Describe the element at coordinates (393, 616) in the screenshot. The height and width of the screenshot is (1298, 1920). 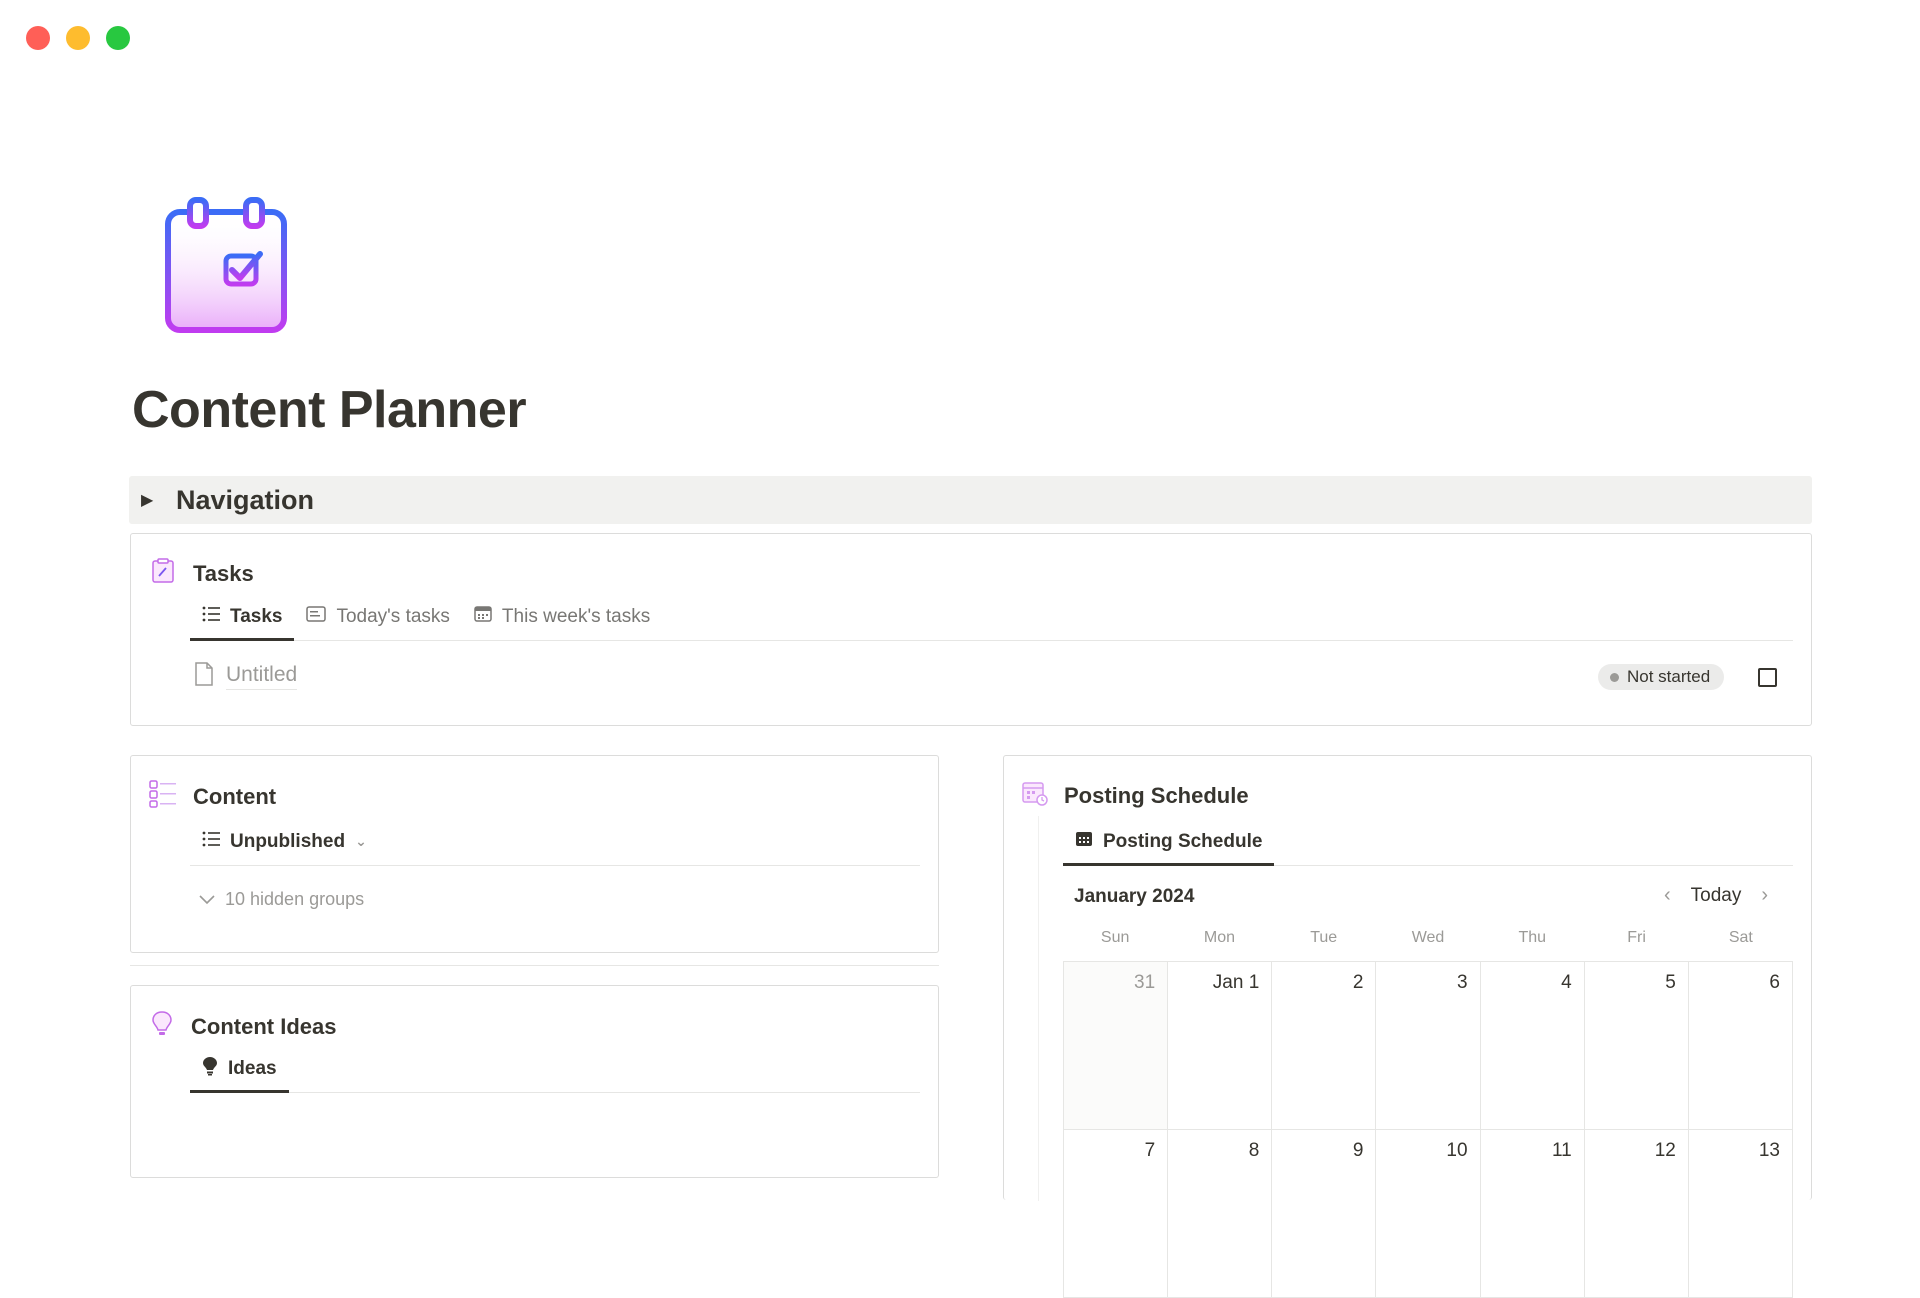
I see `tab-todays-tasks-label: Today's tasks` at that location.